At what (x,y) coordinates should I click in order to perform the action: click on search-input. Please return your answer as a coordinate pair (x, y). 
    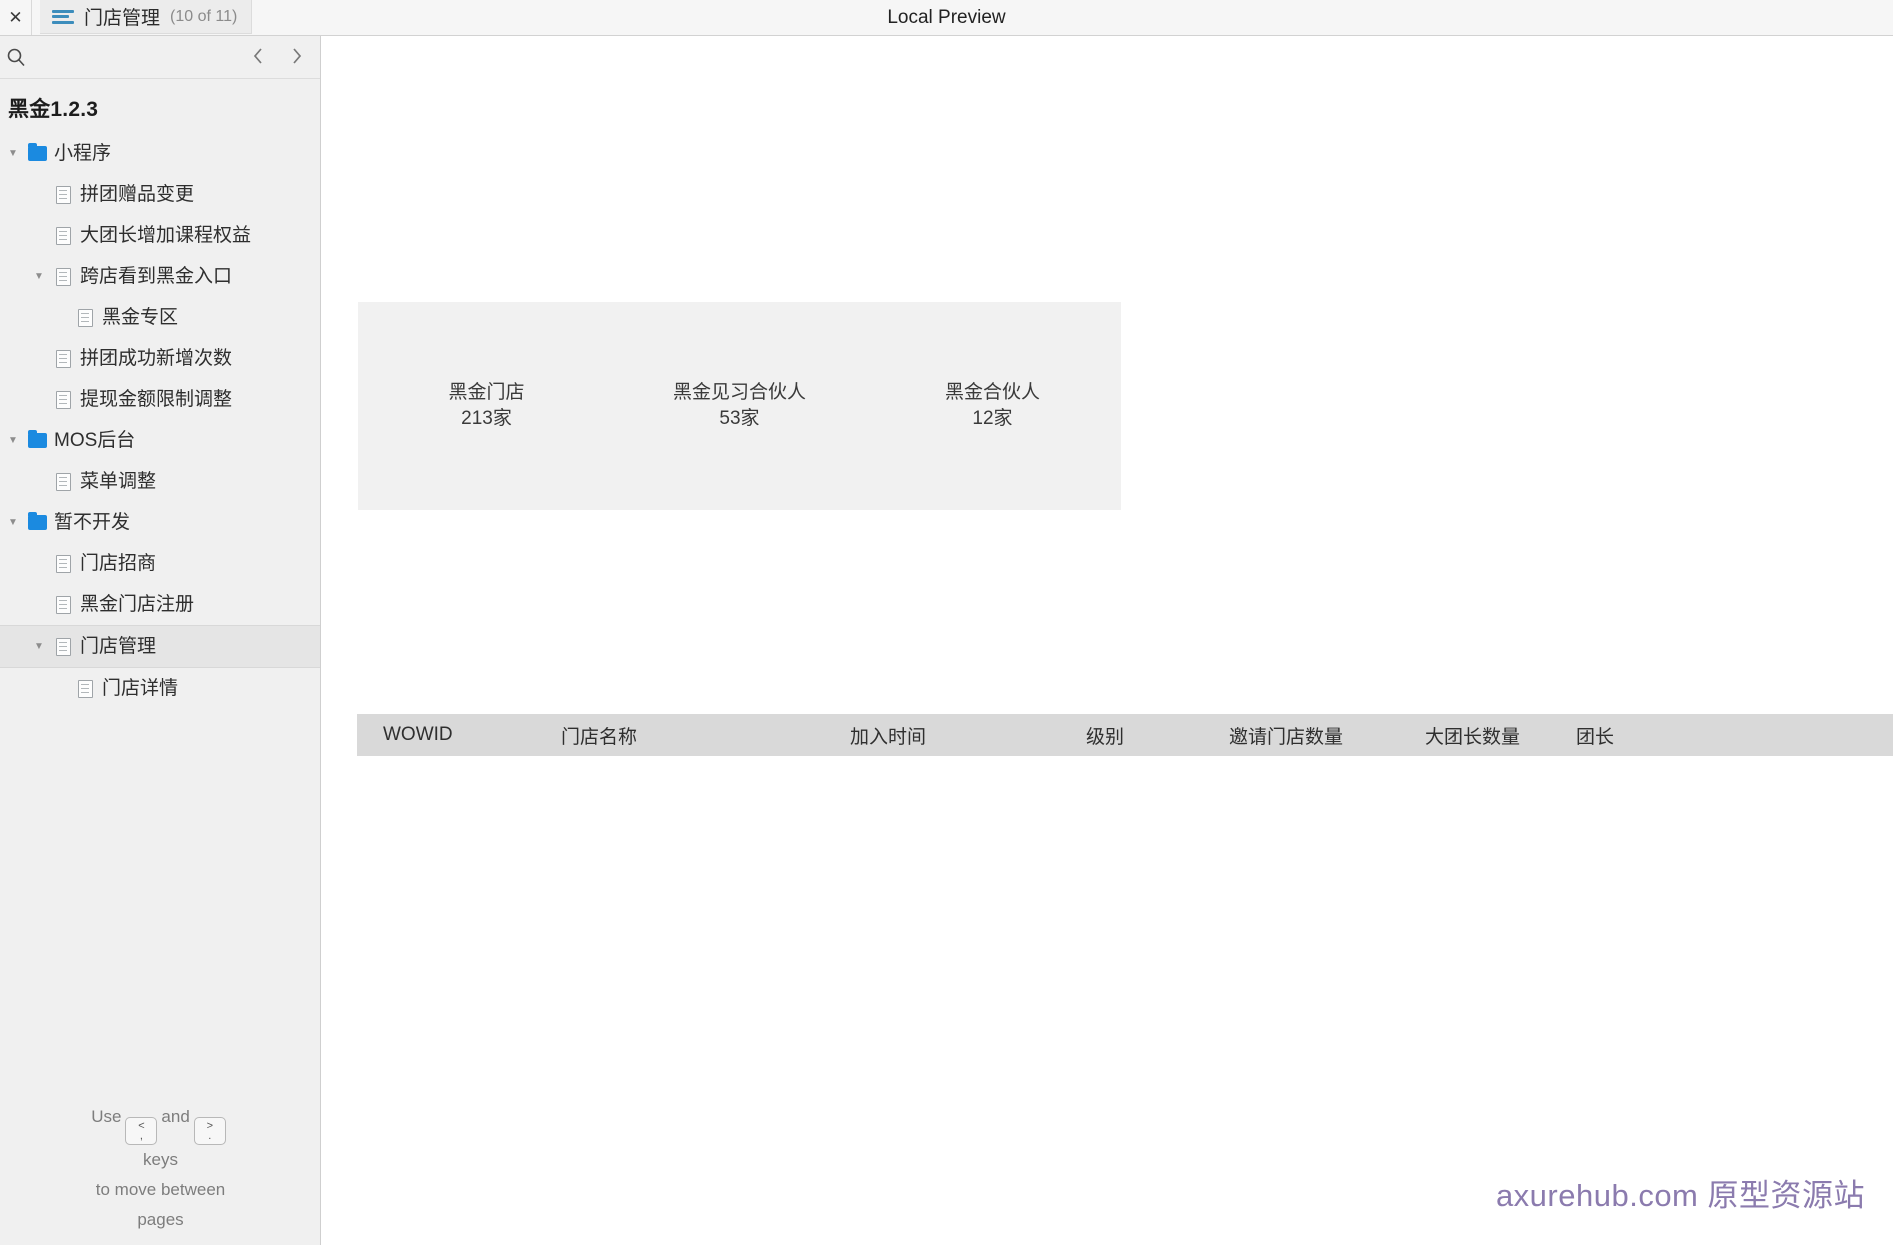
    Looking at the image, I should click on (134, 58).